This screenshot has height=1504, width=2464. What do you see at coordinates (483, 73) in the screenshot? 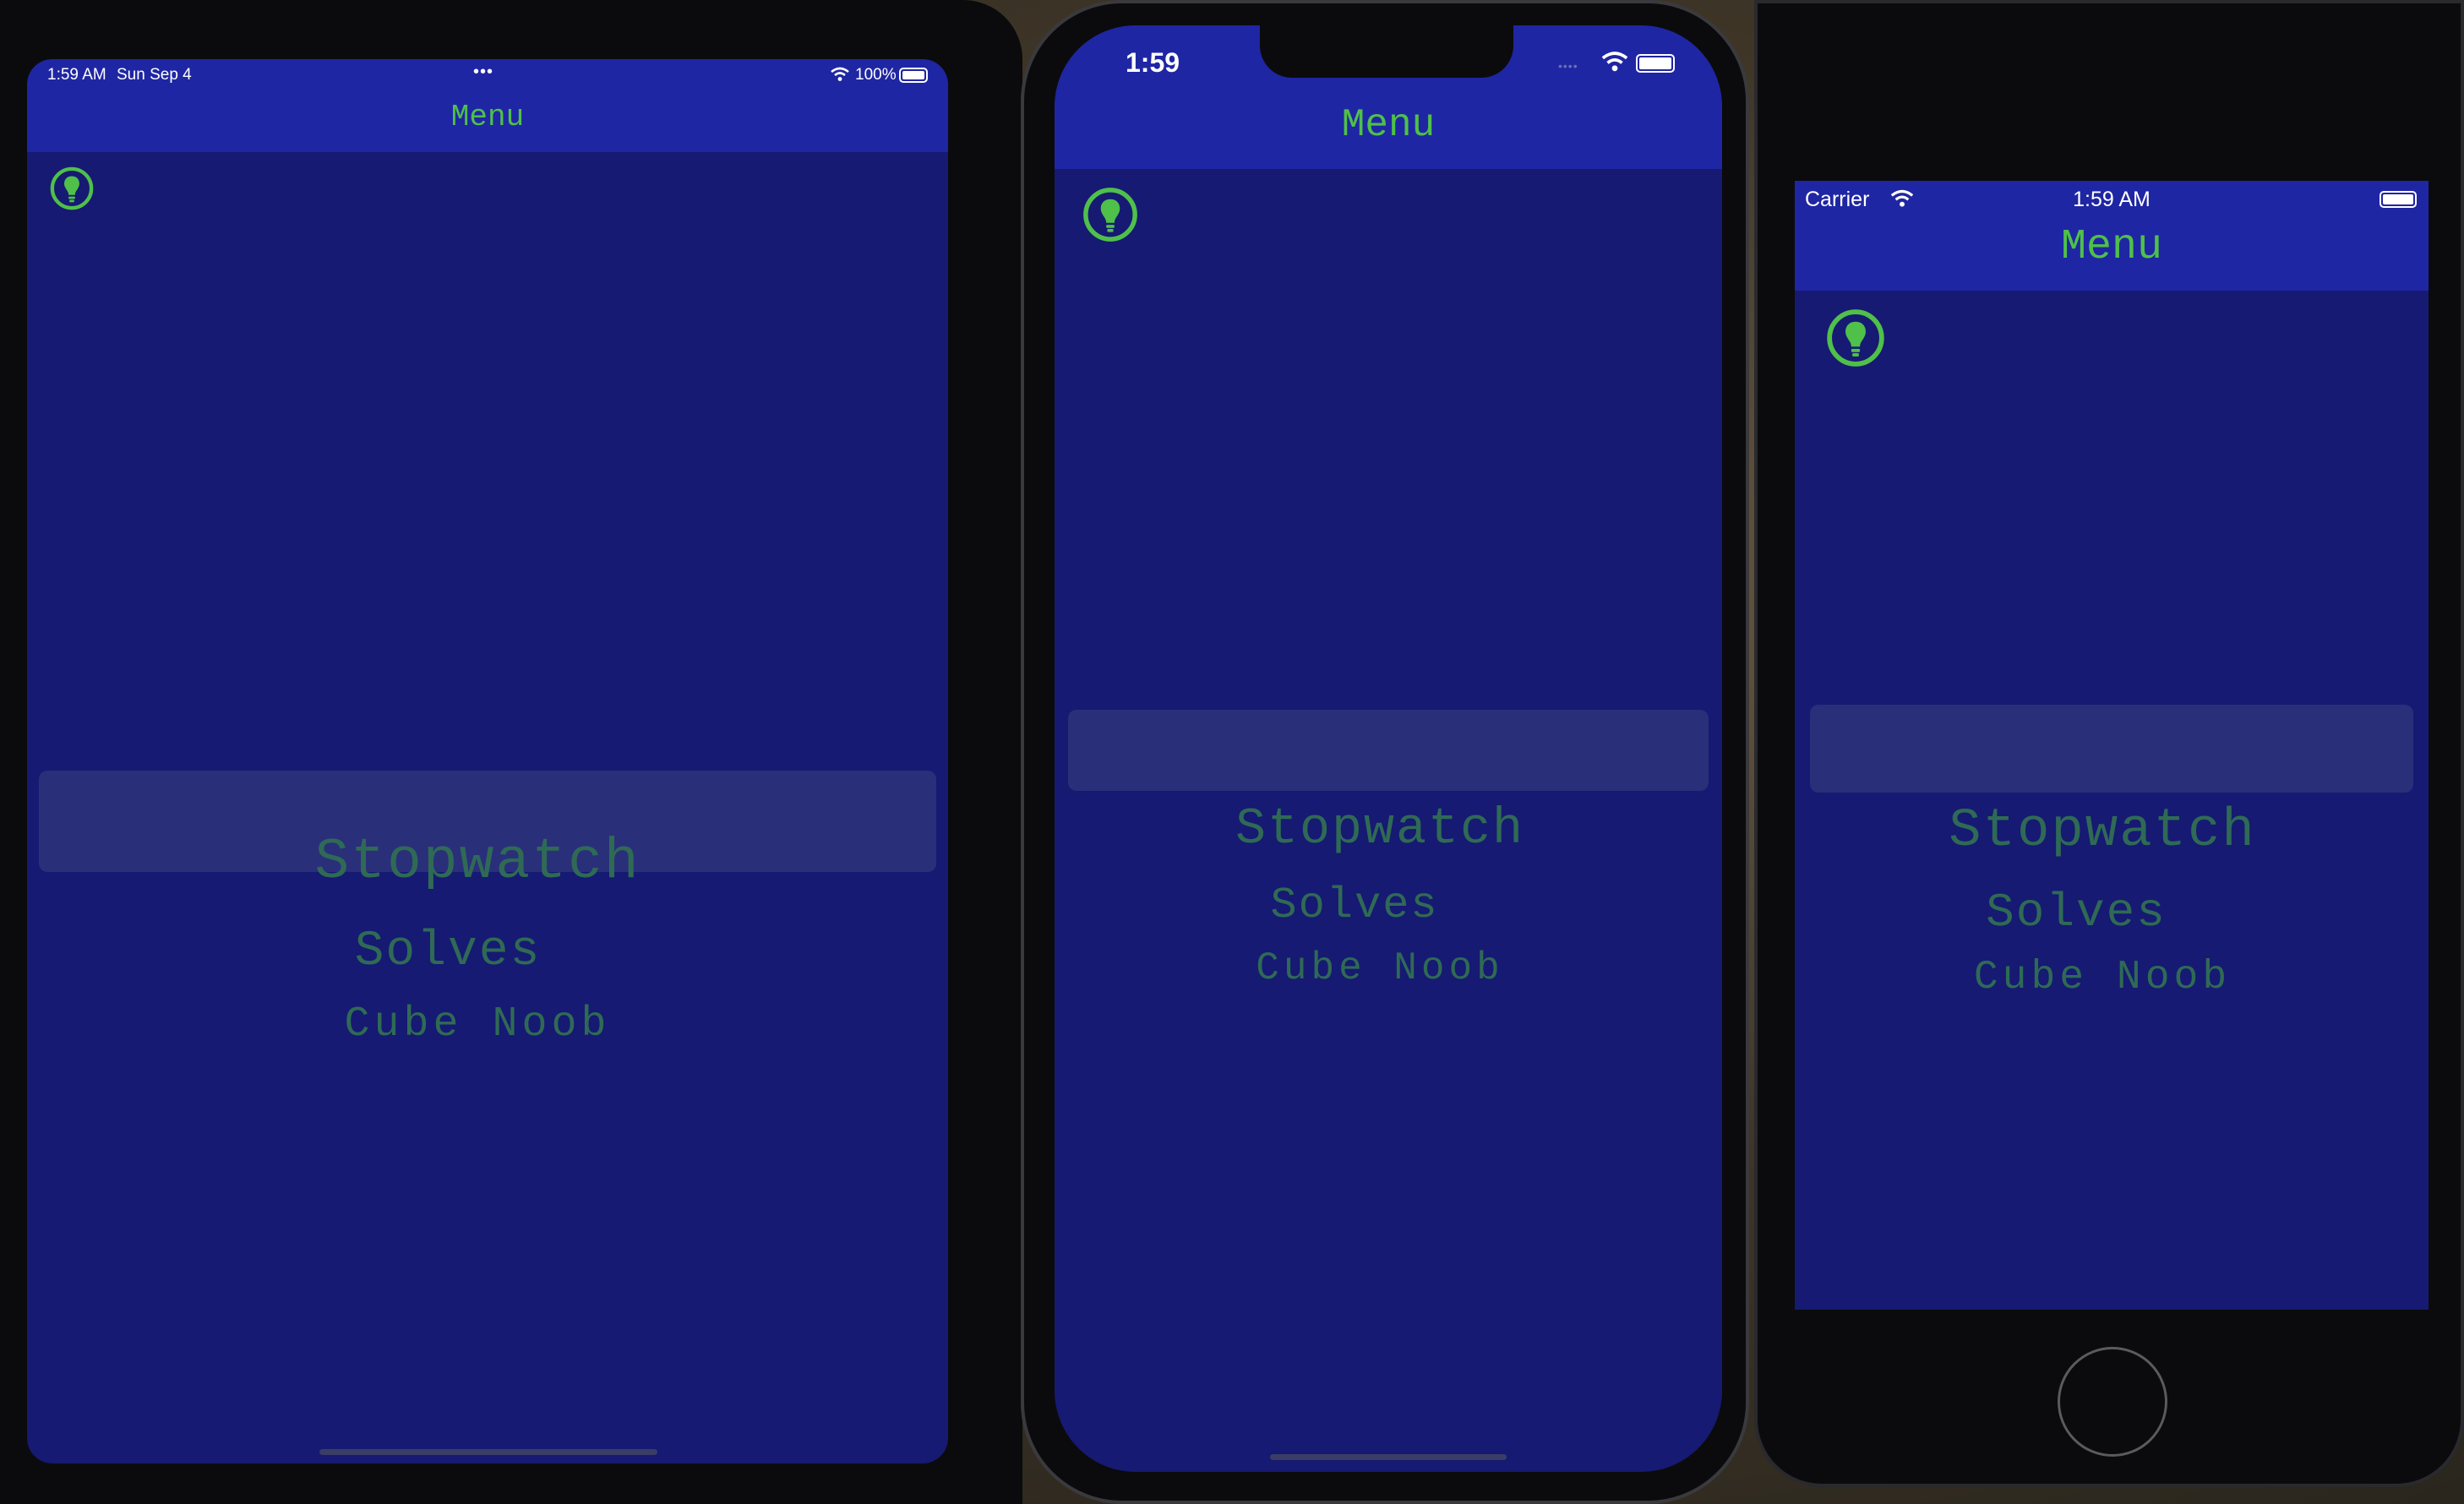
I see `ipad-multitask-dots: •••` at bounding box center [483, 73].